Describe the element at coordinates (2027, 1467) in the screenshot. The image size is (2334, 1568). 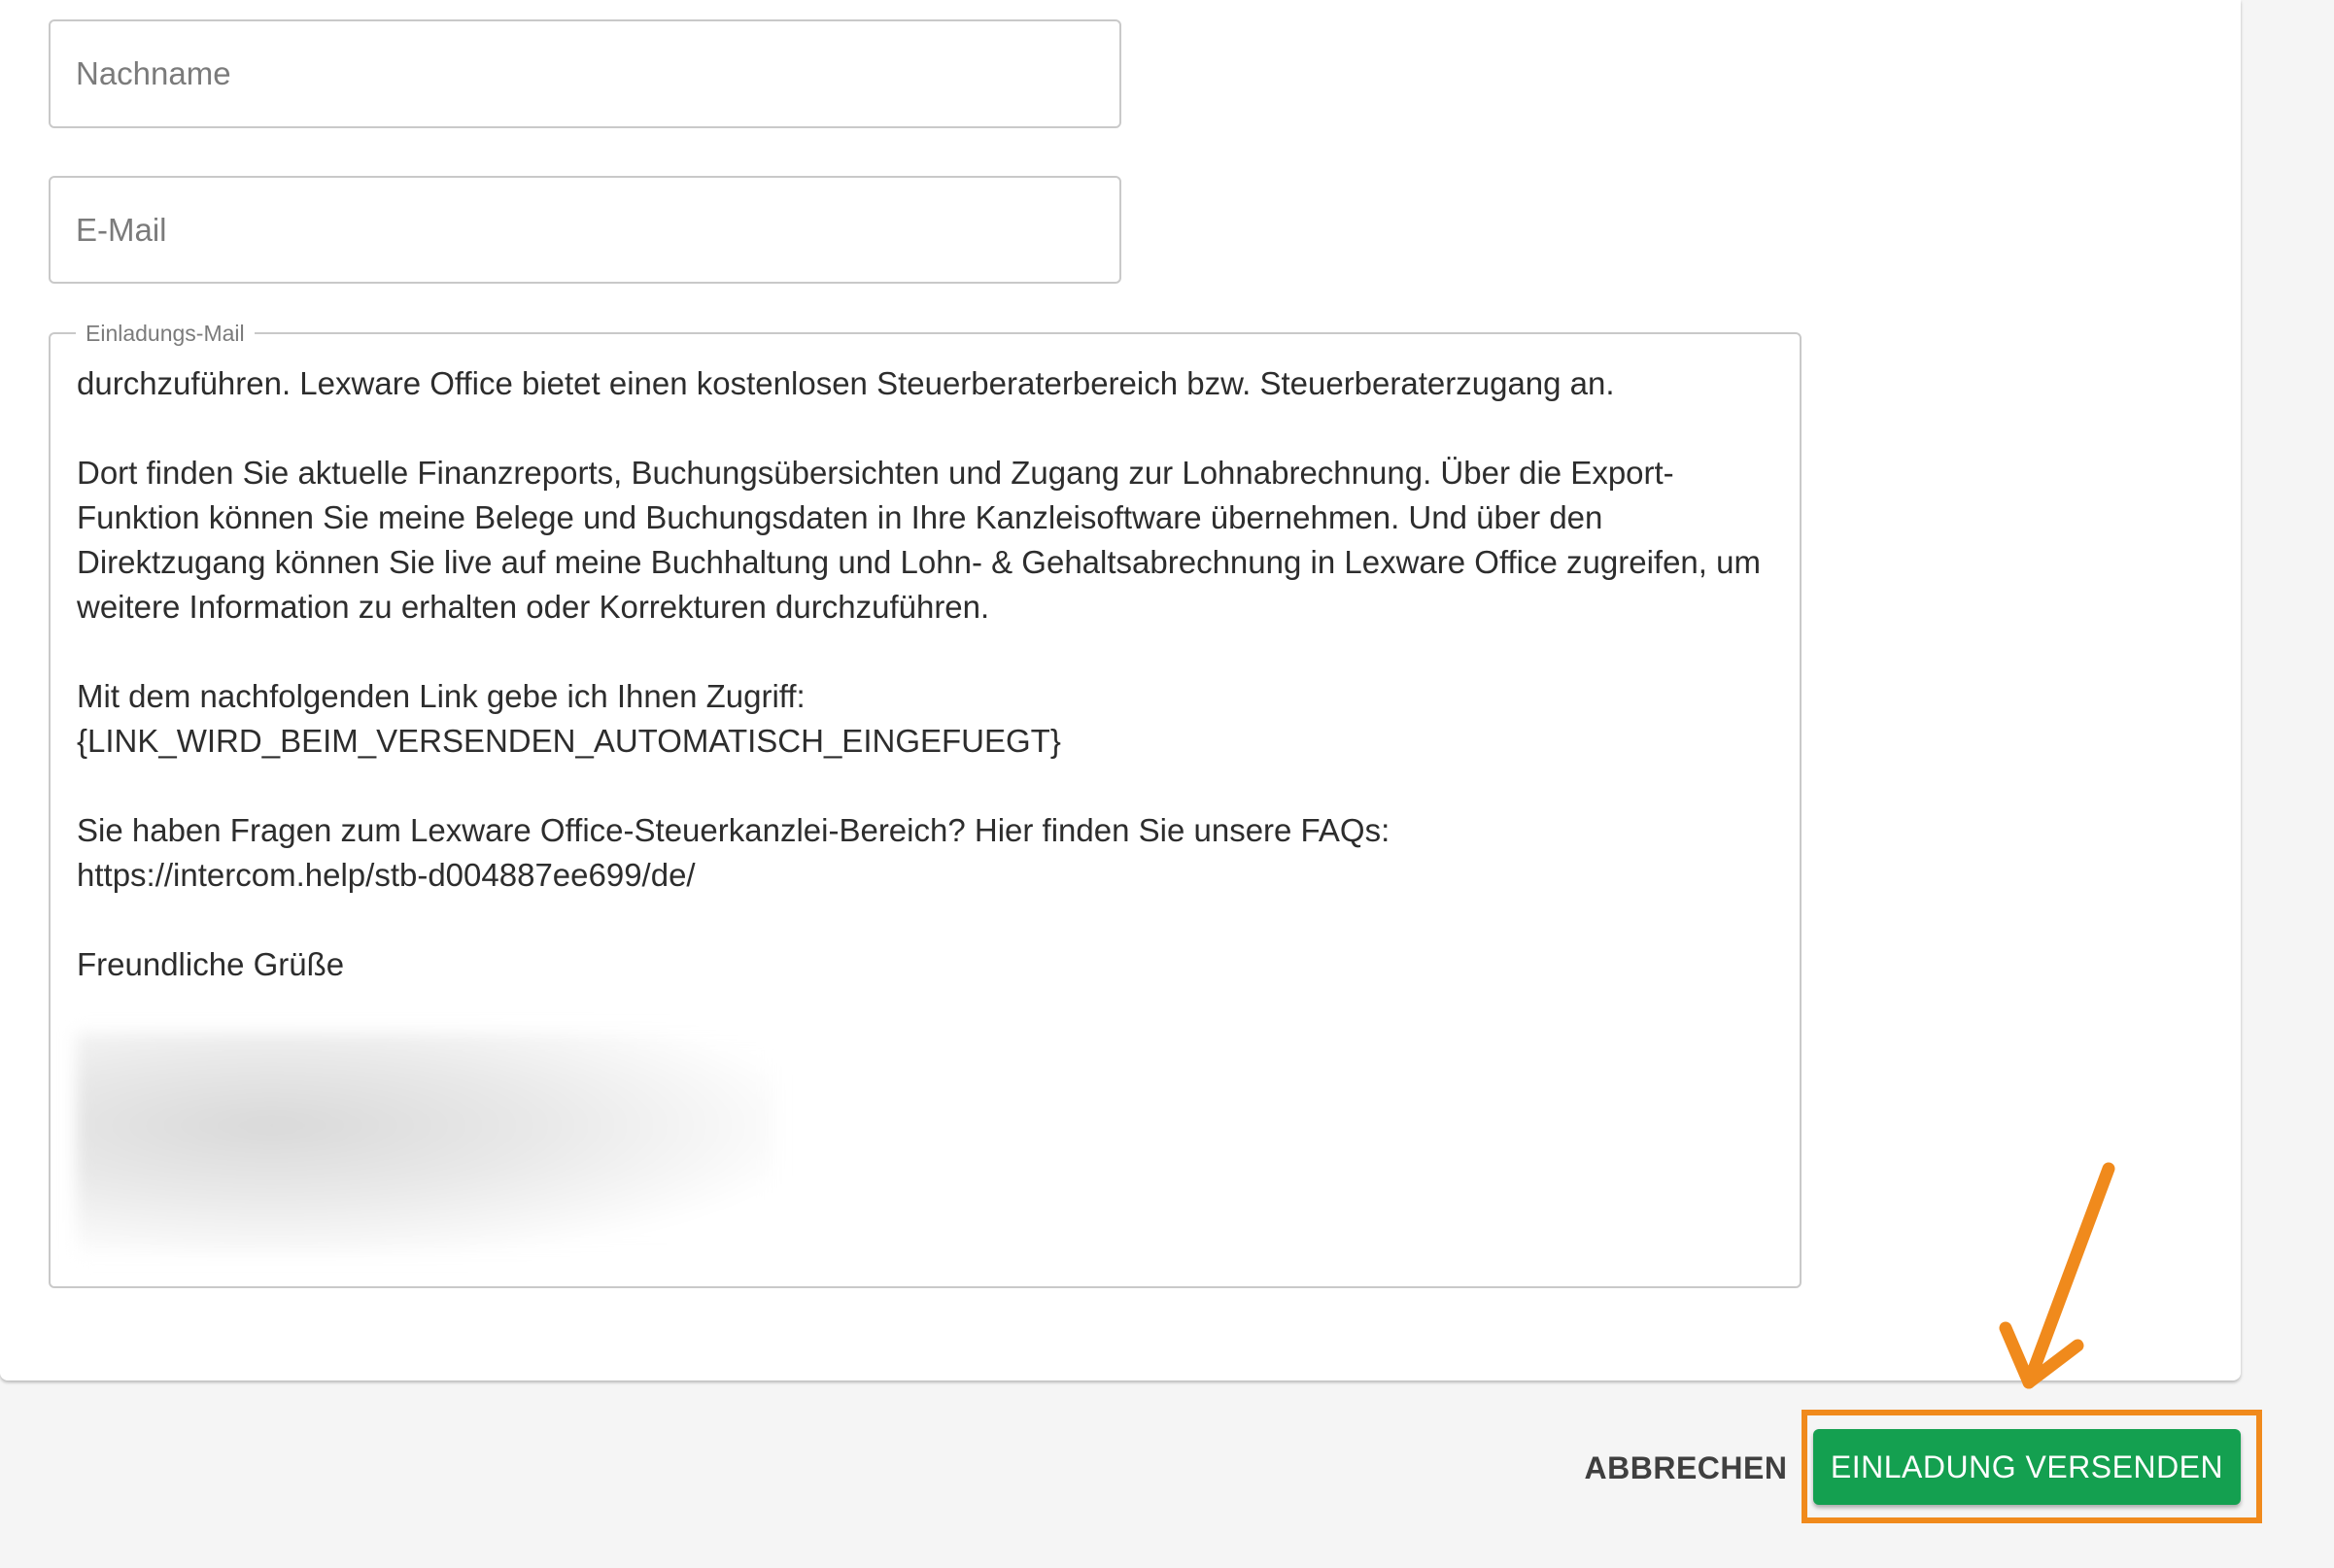
I see `send-invitation-button: EINLADUNG VERSENDEN` at that location.